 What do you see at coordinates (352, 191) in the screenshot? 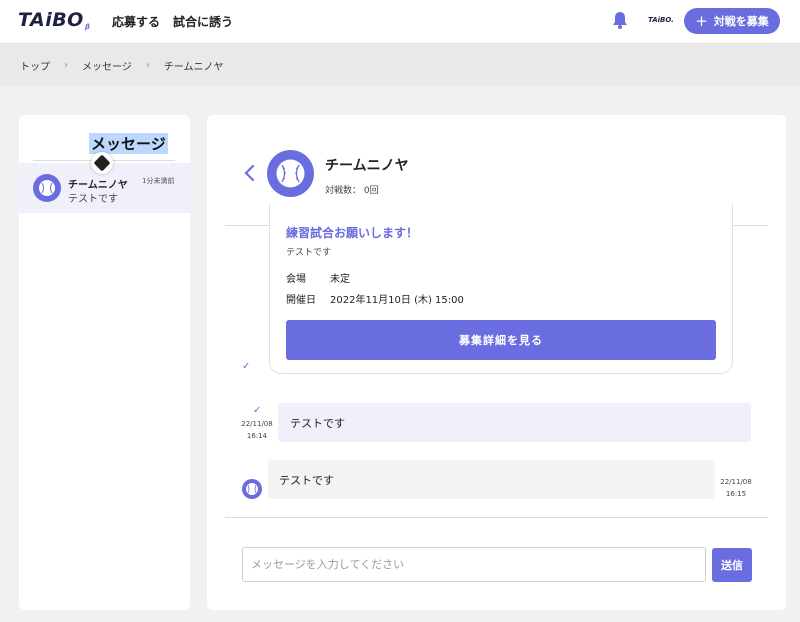
I see `match-count: 対戦数： 0回` at bounding box center [352, 191].